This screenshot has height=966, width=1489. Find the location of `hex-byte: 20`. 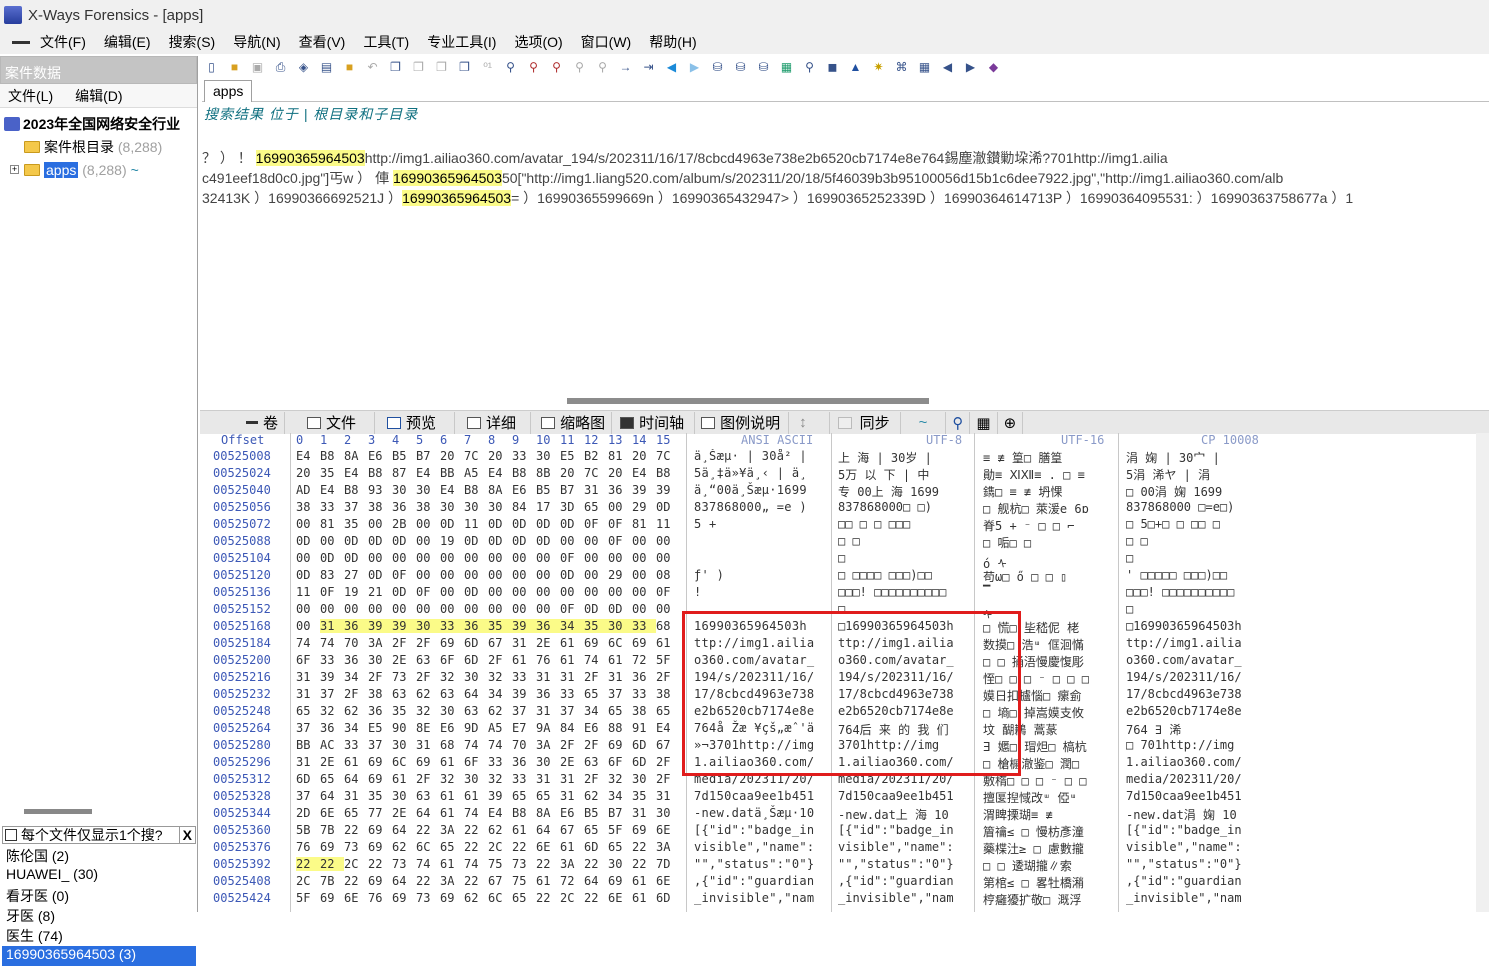

hex-byte: 20 is located at coordinates (572, 473).